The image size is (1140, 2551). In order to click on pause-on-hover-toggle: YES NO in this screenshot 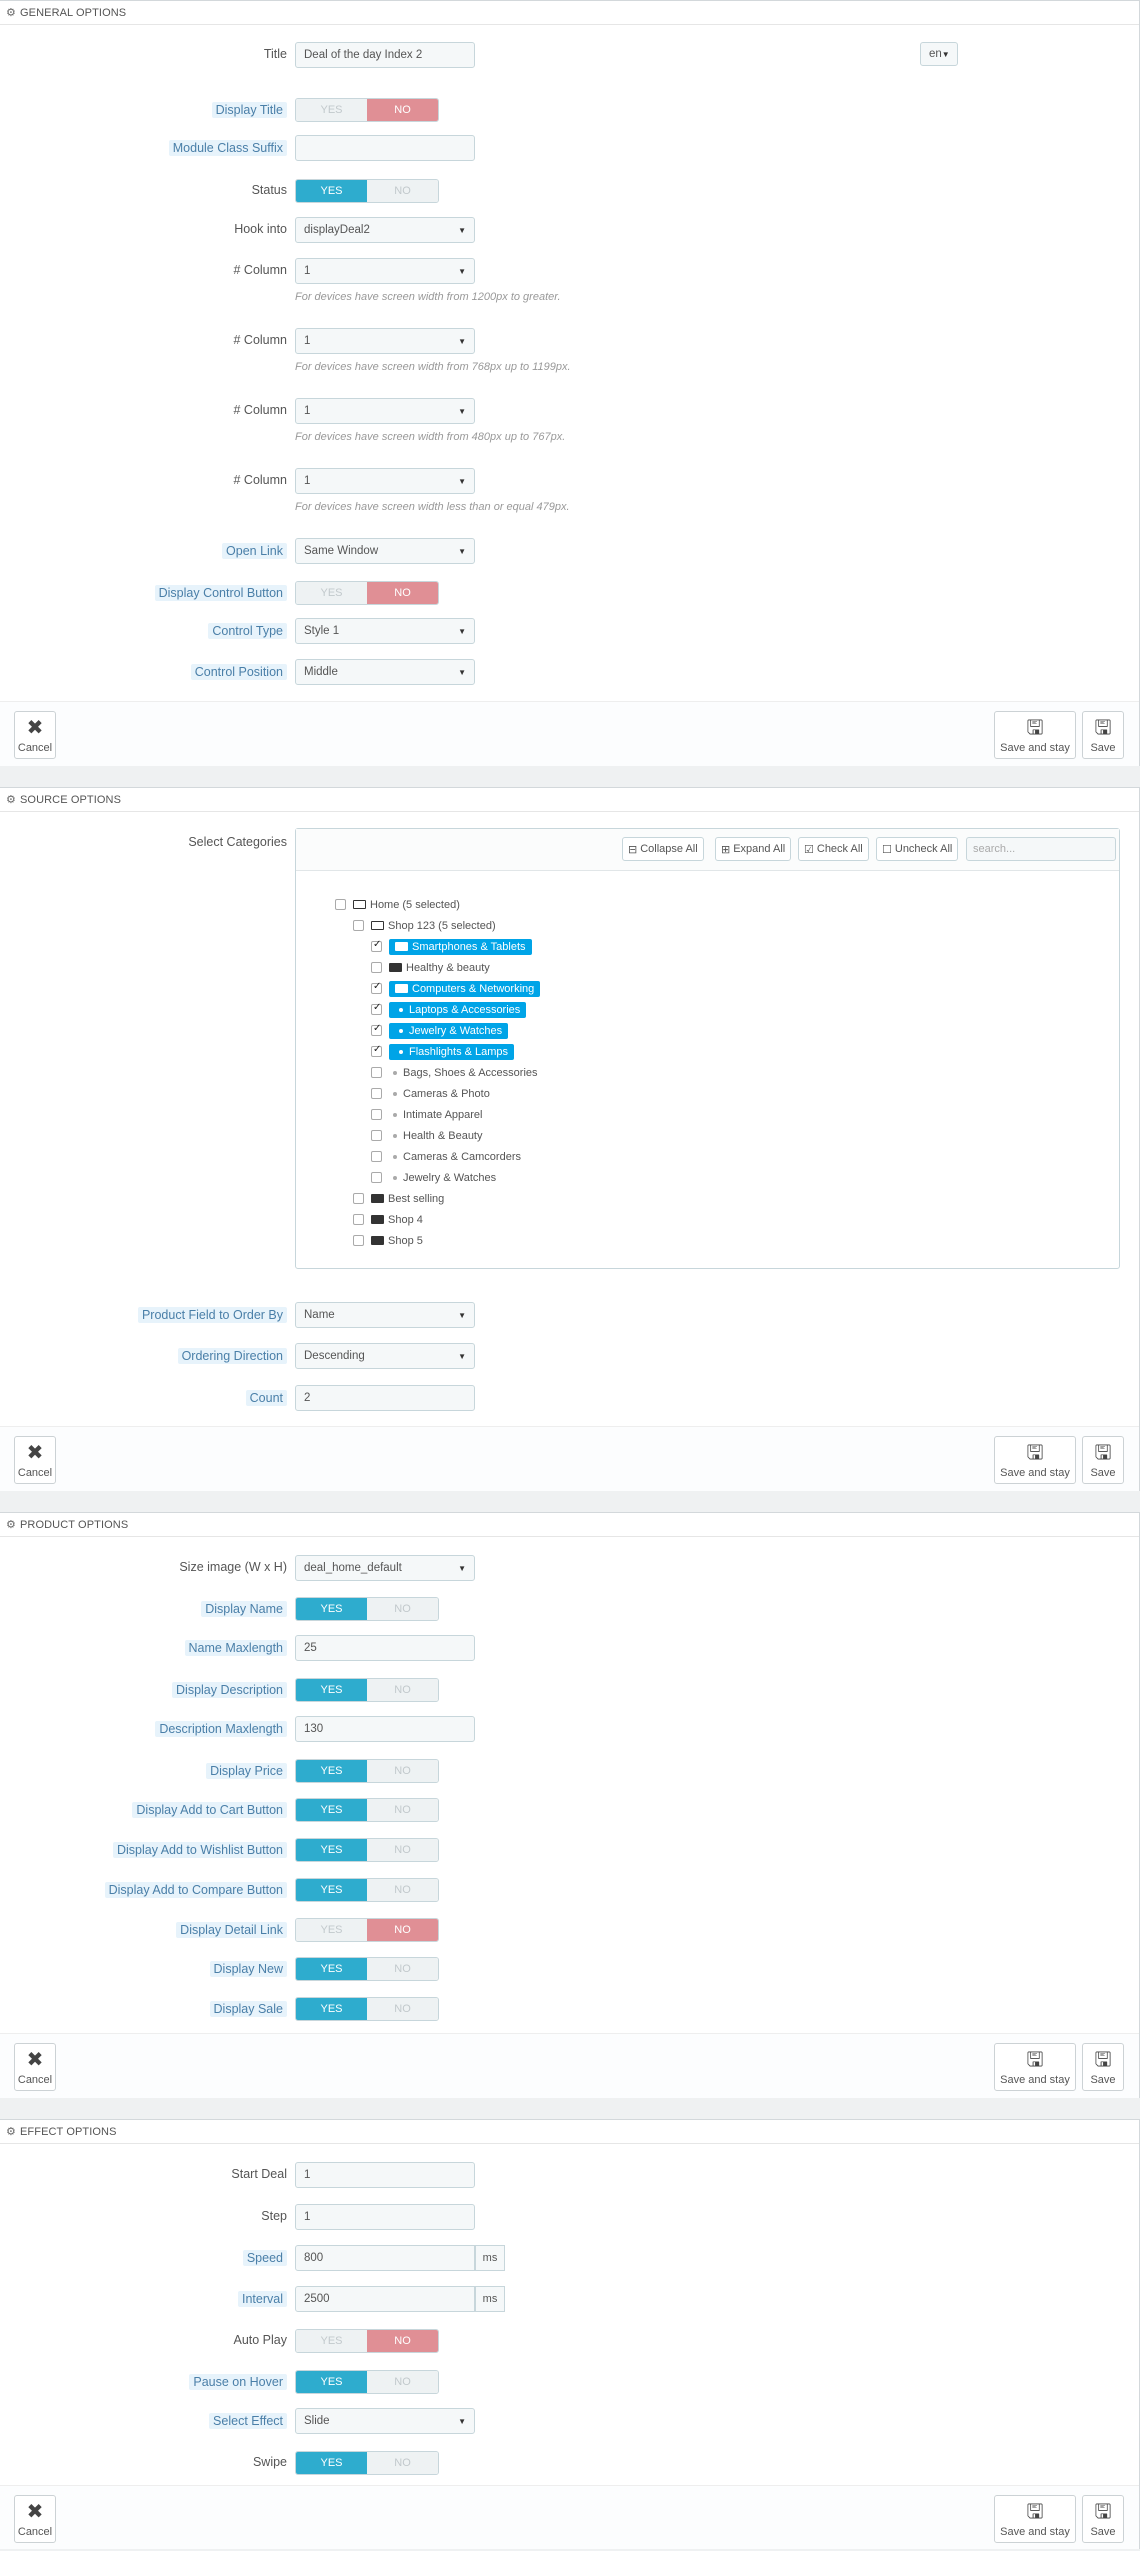, I will do `click(367, 2382)`.